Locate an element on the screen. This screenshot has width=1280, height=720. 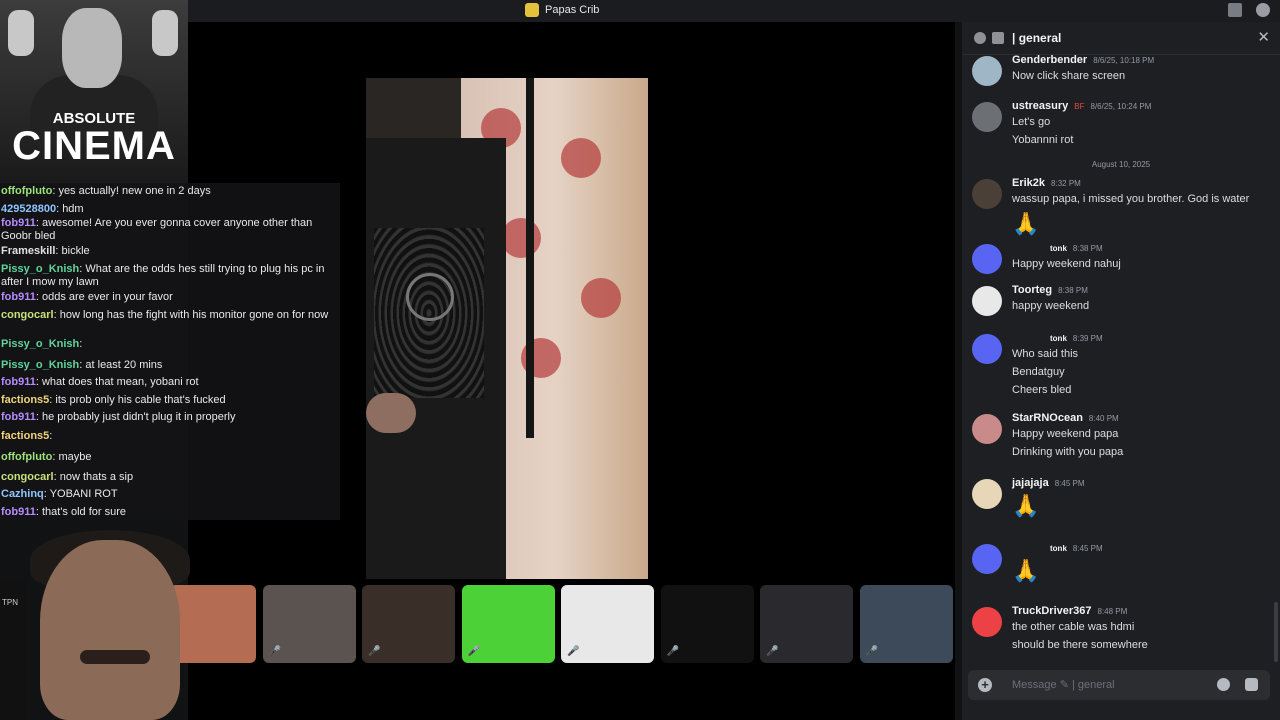
username: jajajaja is located at coordinates (1030, 483).